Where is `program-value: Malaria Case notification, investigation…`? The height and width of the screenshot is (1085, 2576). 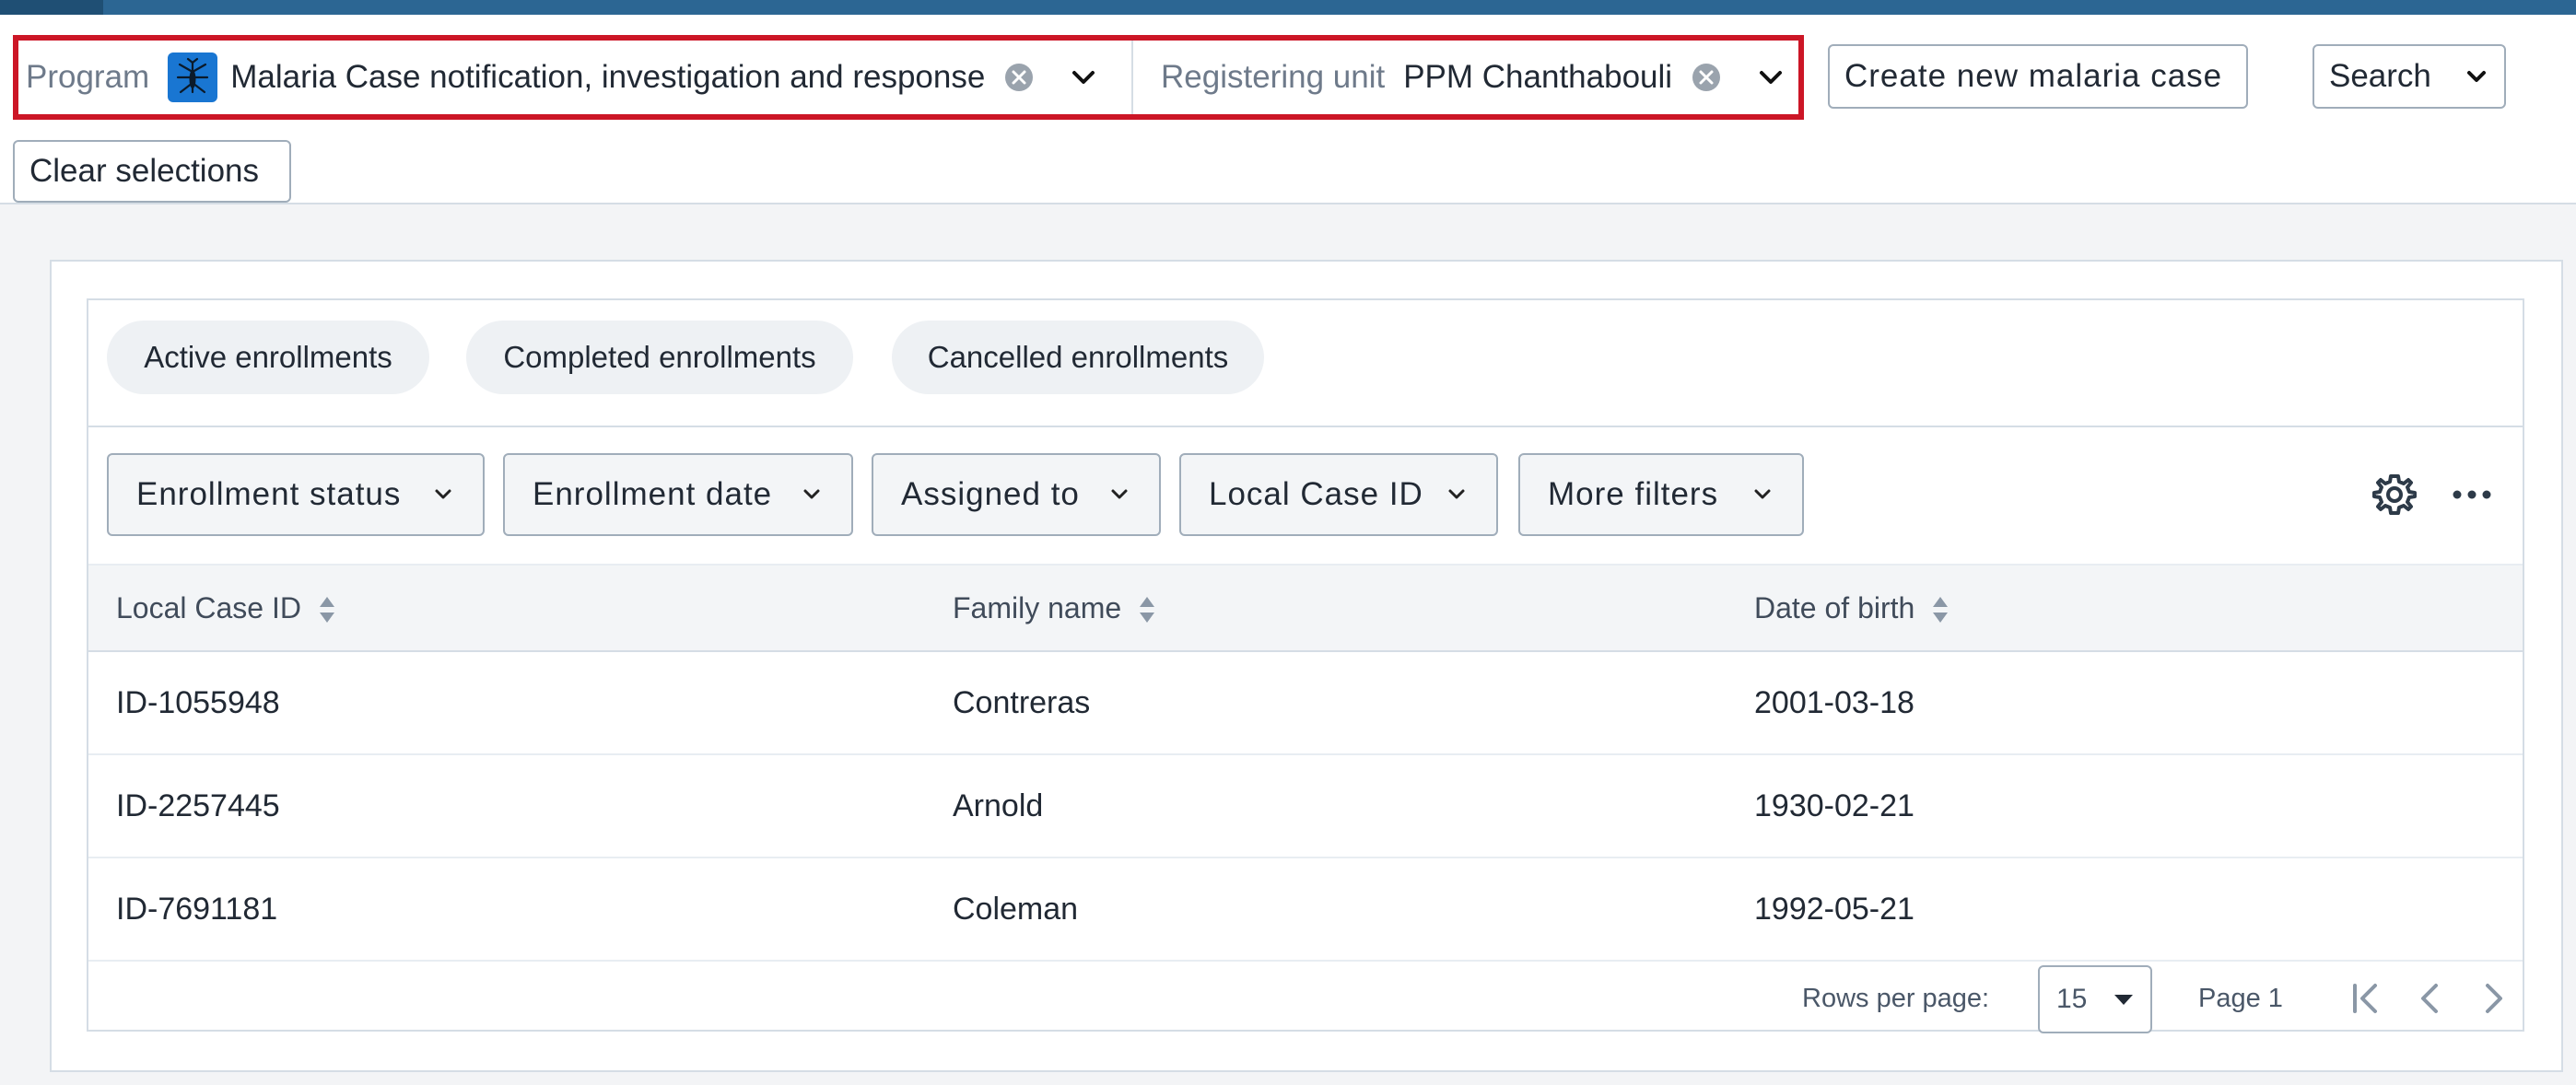
program-value: Malaria Case notification, investigation… is located at coordinates (608, 77).